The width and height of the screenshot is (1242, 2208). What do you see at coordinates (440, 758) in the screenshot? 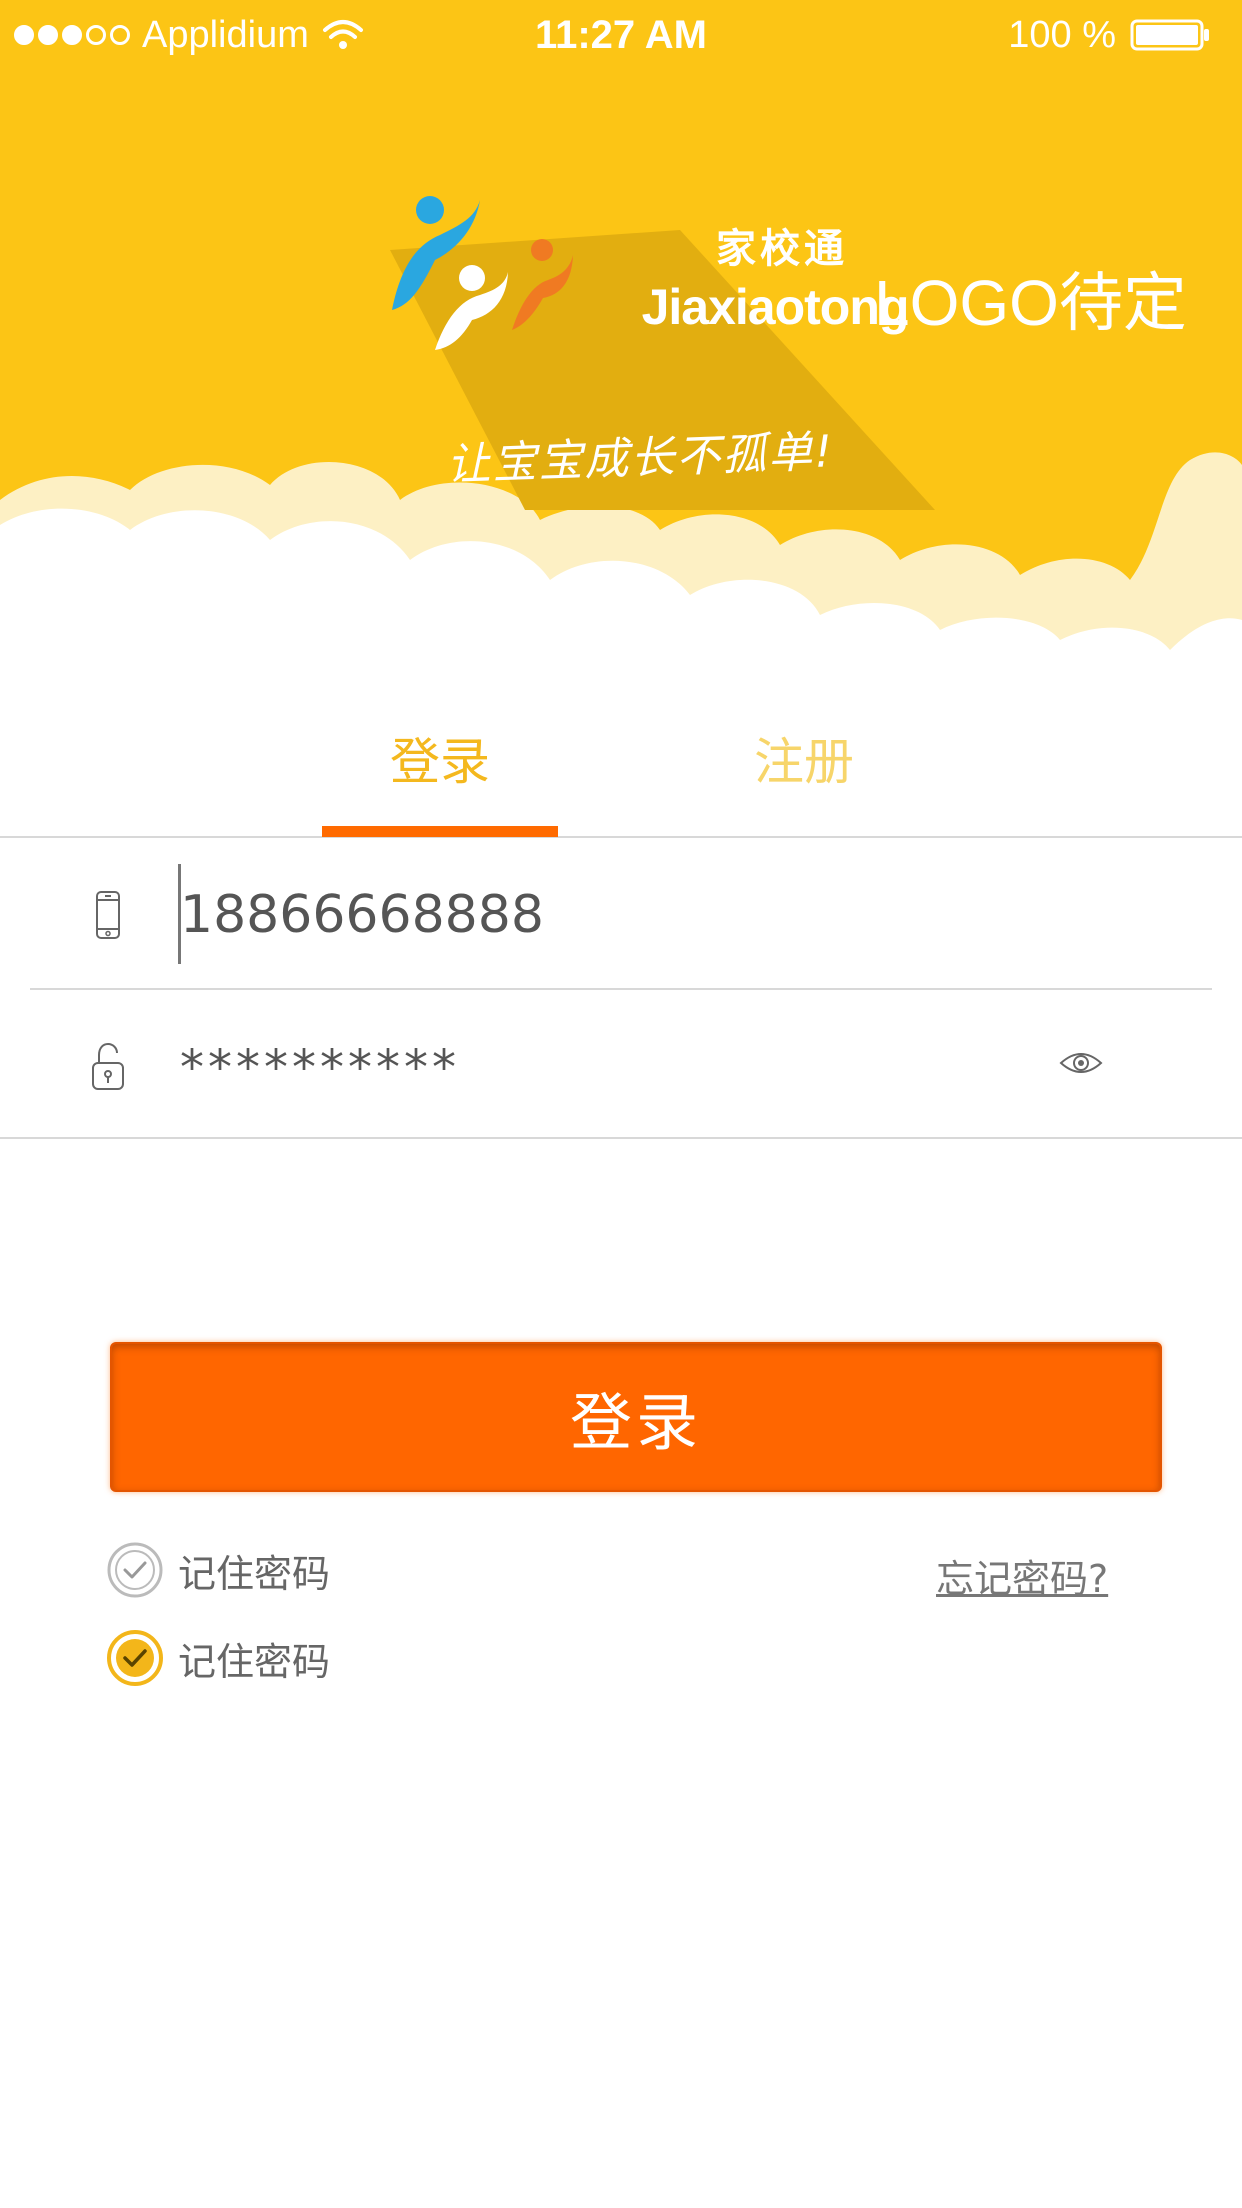
I see `tab-login: 登录` at bounding box center [440, 758].